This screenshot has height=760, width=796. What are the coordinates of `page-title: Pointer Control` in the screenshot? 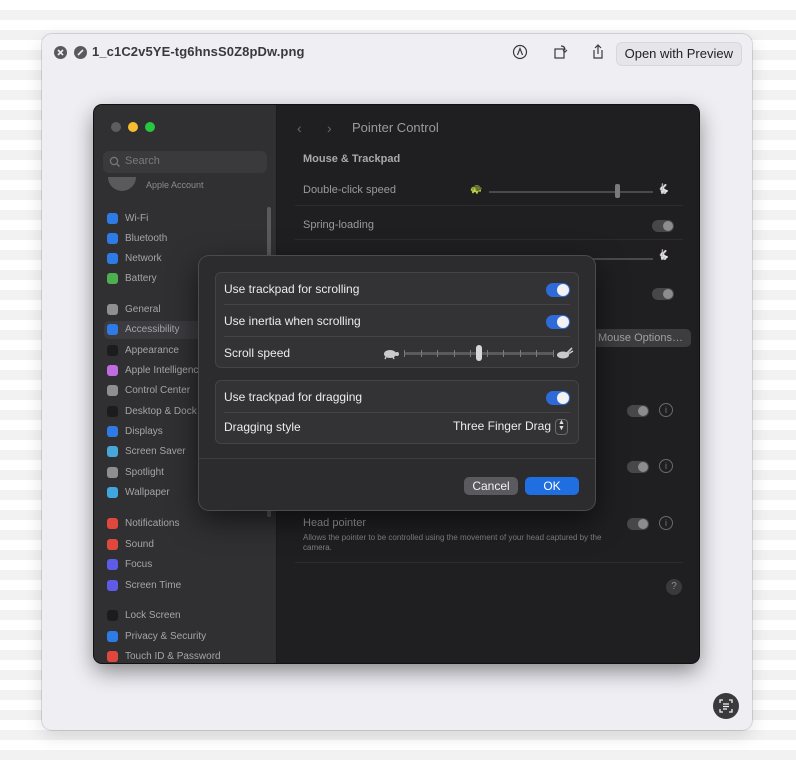 It's located at (395, 127).